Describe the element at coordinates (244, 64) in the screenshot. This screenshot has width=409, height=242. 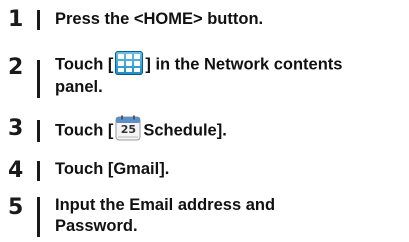
I see `instruction-text: ] in the Network contents` at that location.